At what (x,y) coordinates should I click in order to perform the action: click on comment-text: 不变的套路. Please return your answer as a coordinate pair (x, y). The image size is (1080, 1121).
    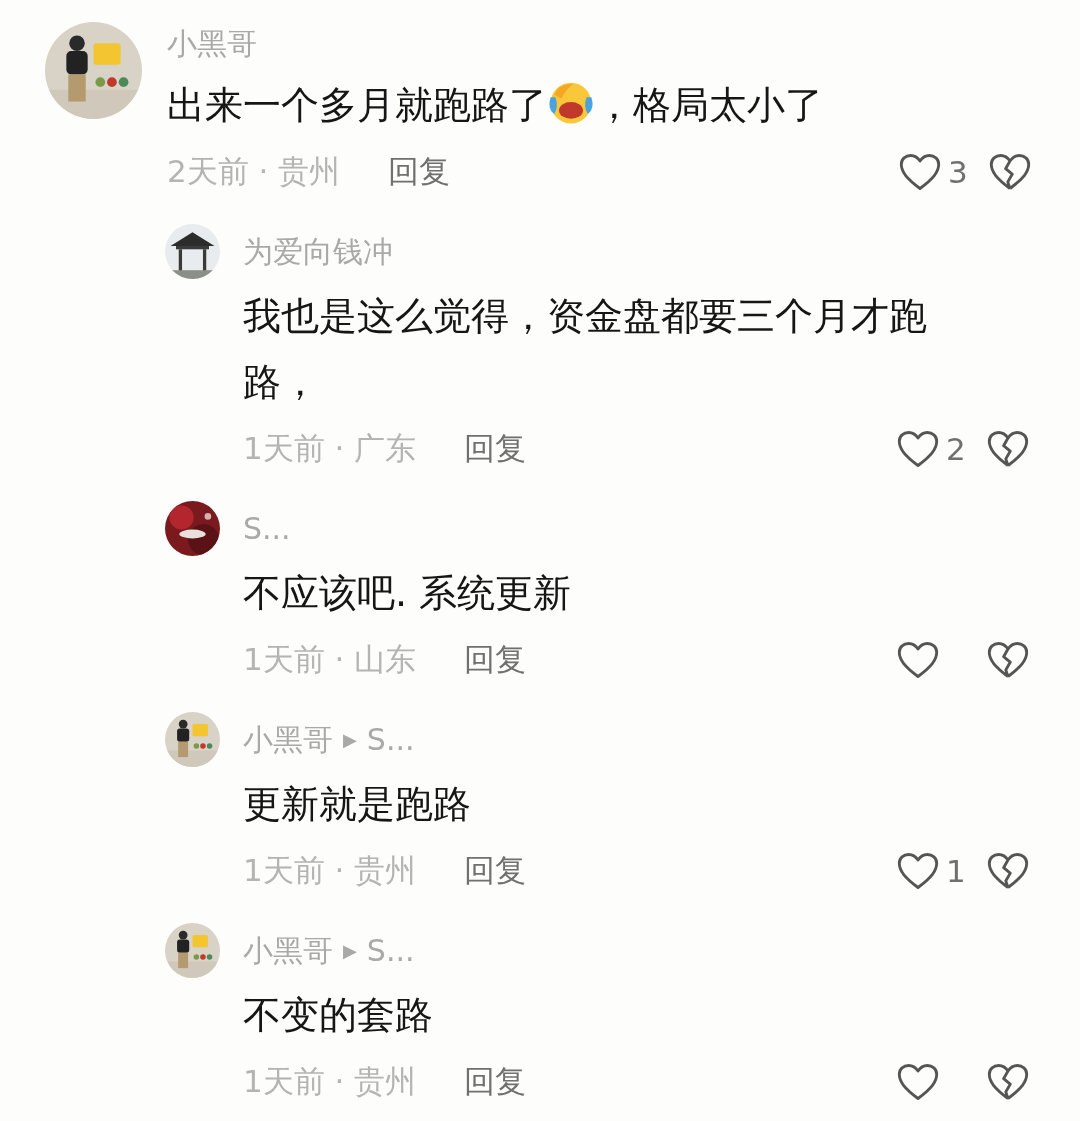
    Looking at the image, I should click on (338, 1015).